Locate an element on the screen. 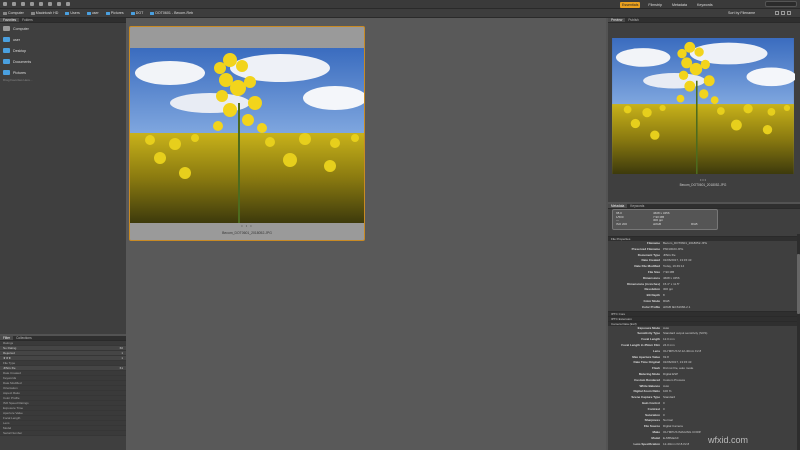  breadcrumb-drive: Macintosh HD is located at coordinates (44, 13).